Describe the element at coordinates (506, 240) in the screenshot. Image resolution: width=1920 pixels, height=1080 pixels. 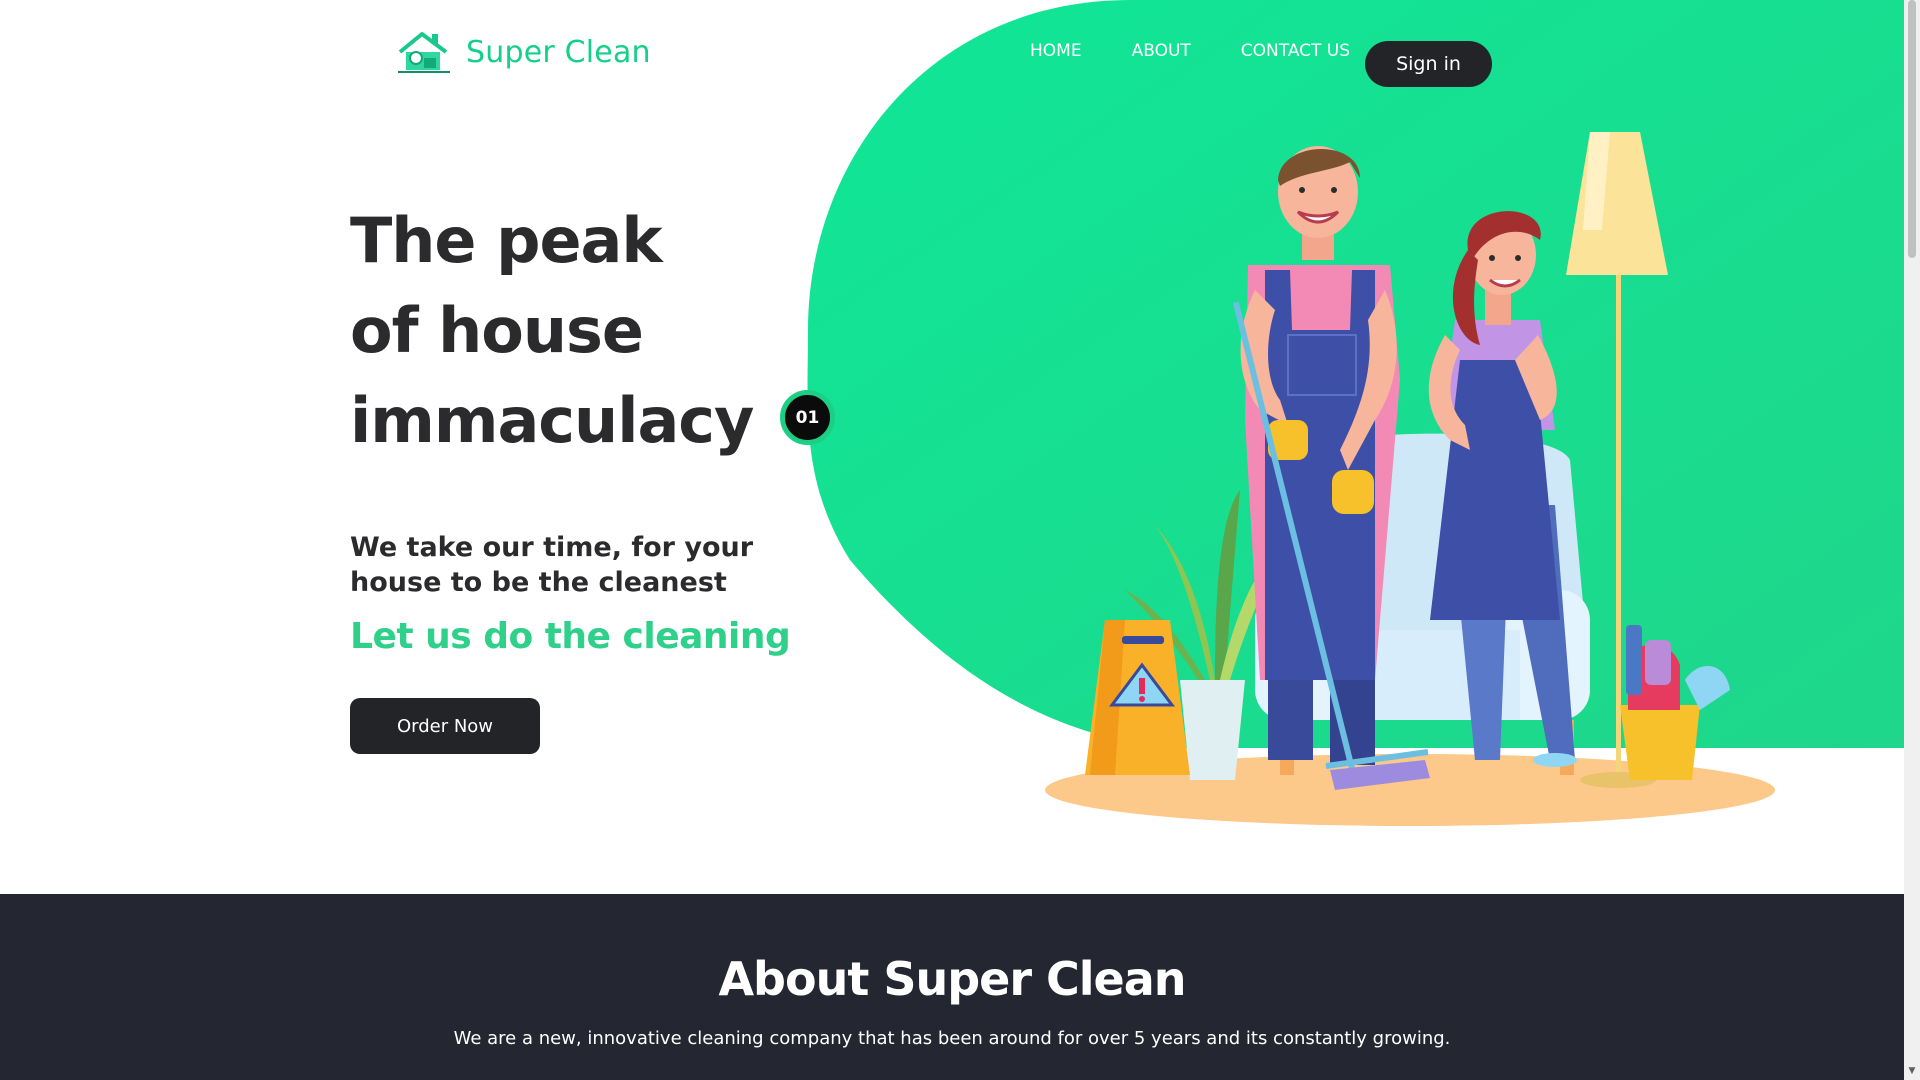
I see `hero-title-line-1: The peak` at that location.